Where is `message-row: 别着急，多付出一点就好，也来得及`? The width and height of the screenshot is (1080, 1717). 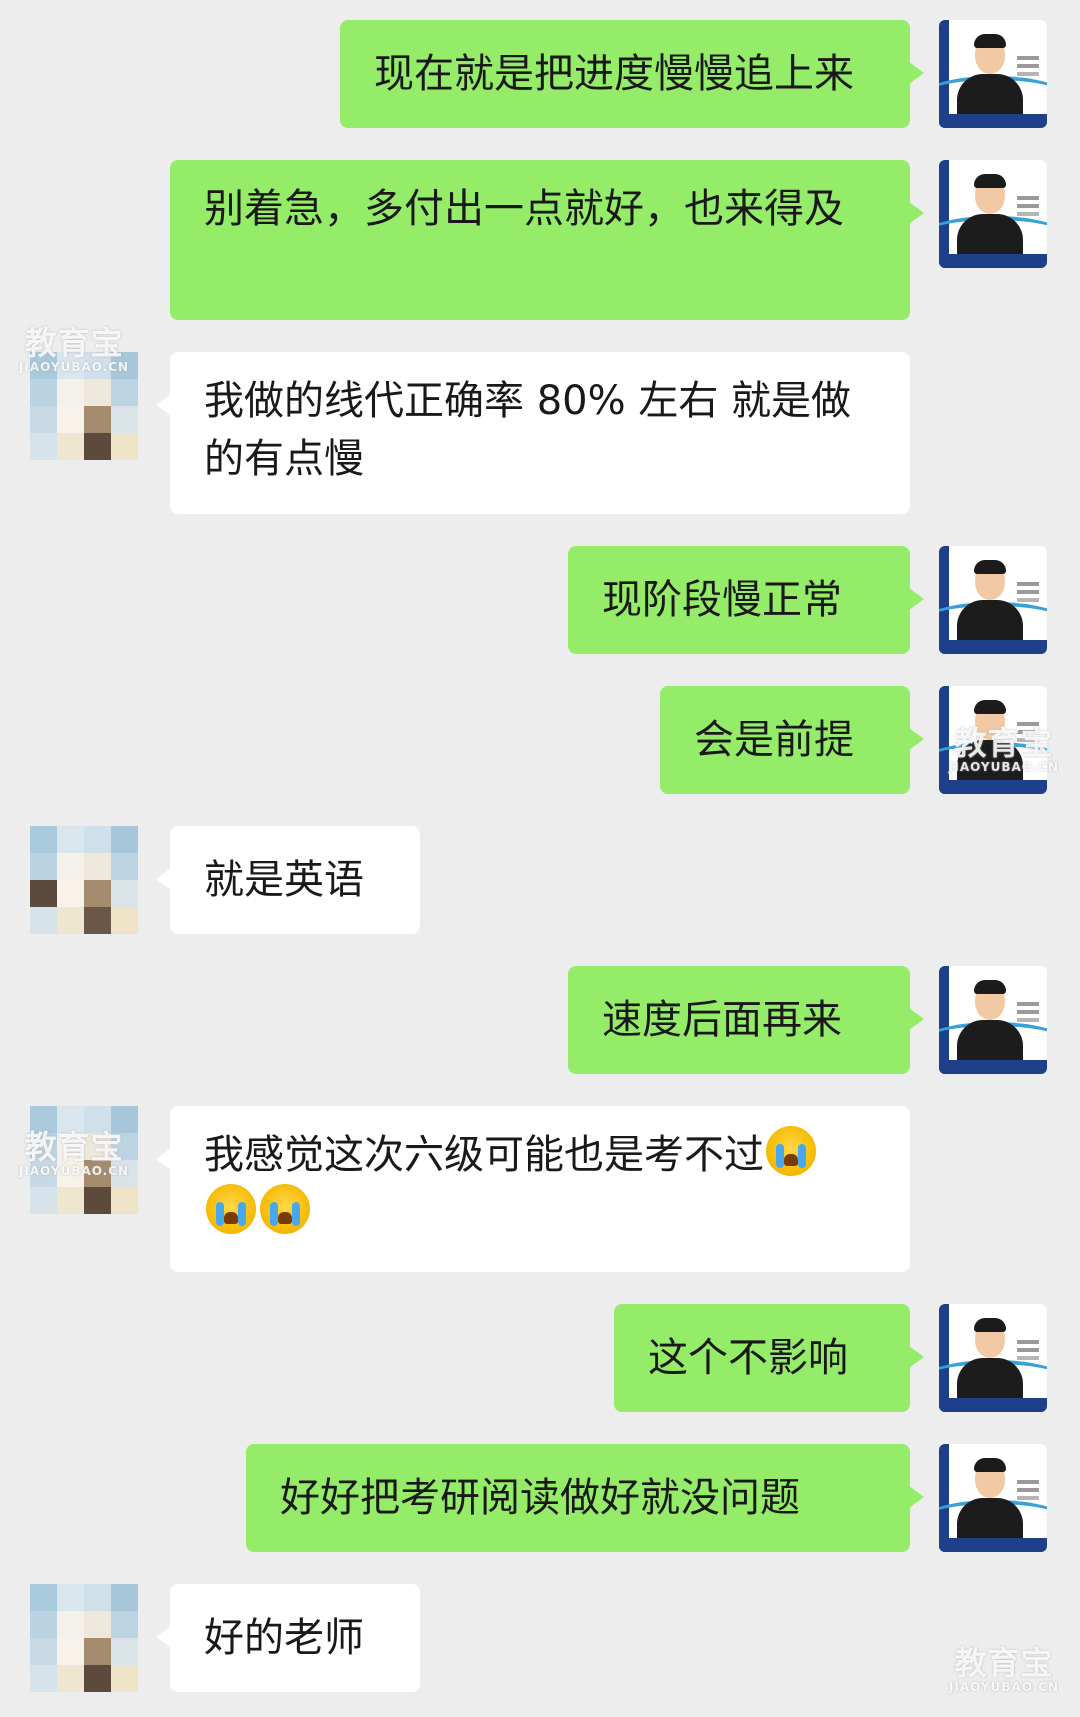 message-row: 别着急，多付出一点就好，也来得及 is located at coordinates (540, 240).